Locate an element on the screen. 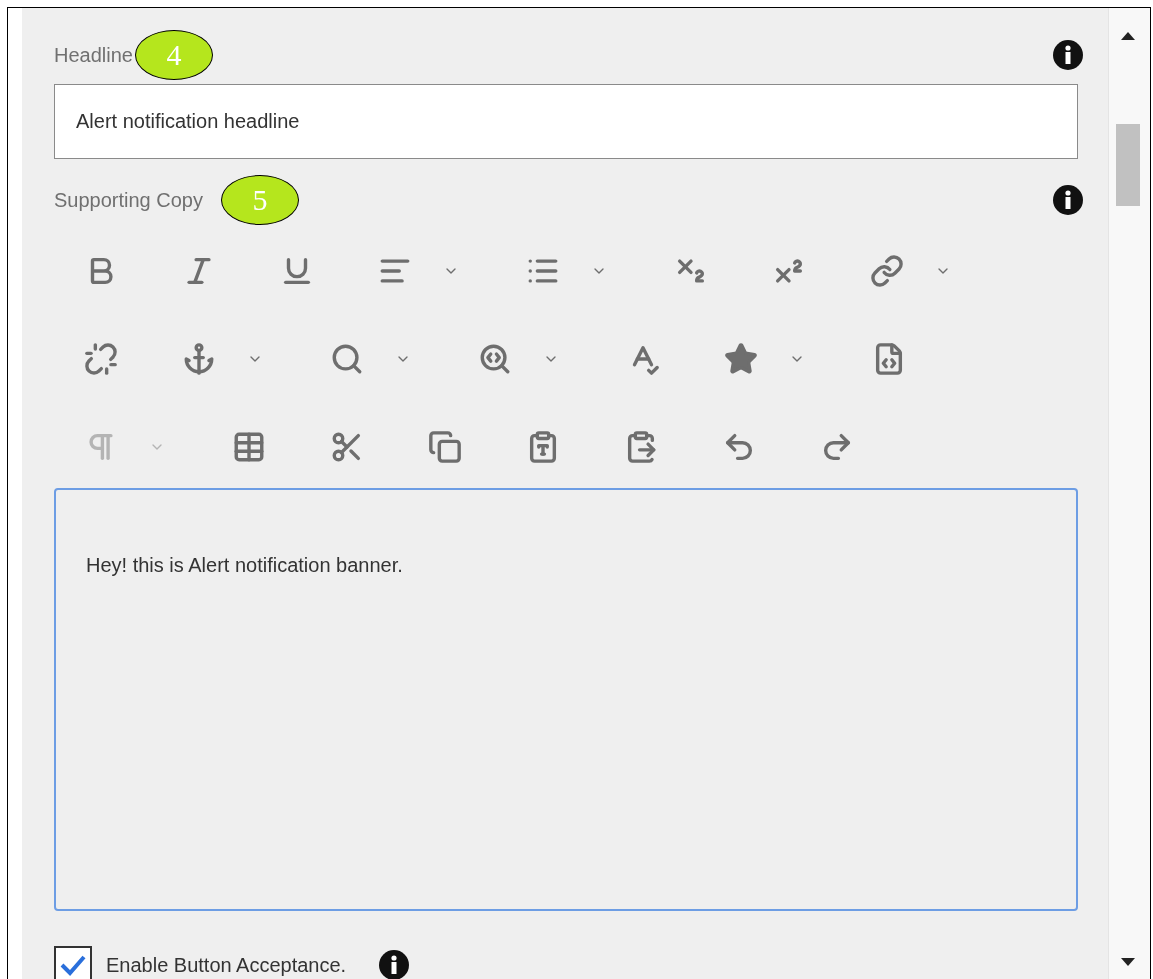 This screenshot has height=979, width=1153. field-label: Headline is located at coordinates (93, 55).